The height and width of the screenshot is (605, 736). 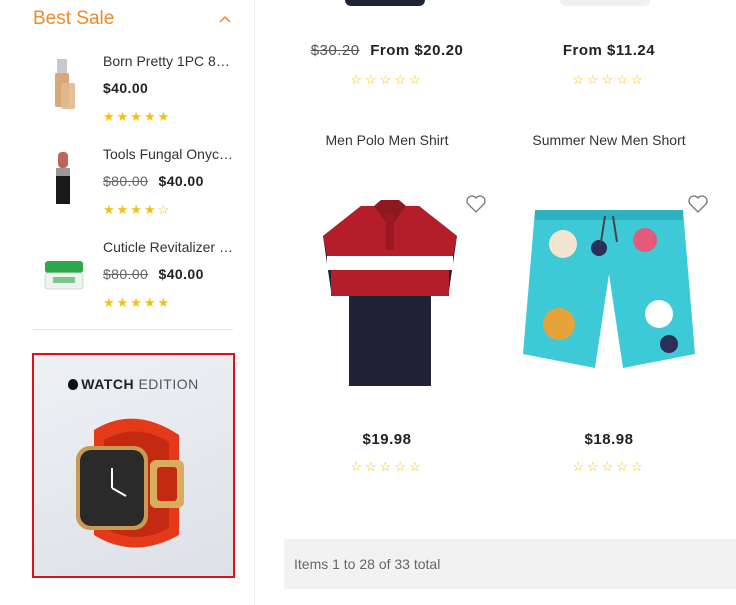 I want to click on product-title: Summer New Men Short, so click(x=609, y=140).